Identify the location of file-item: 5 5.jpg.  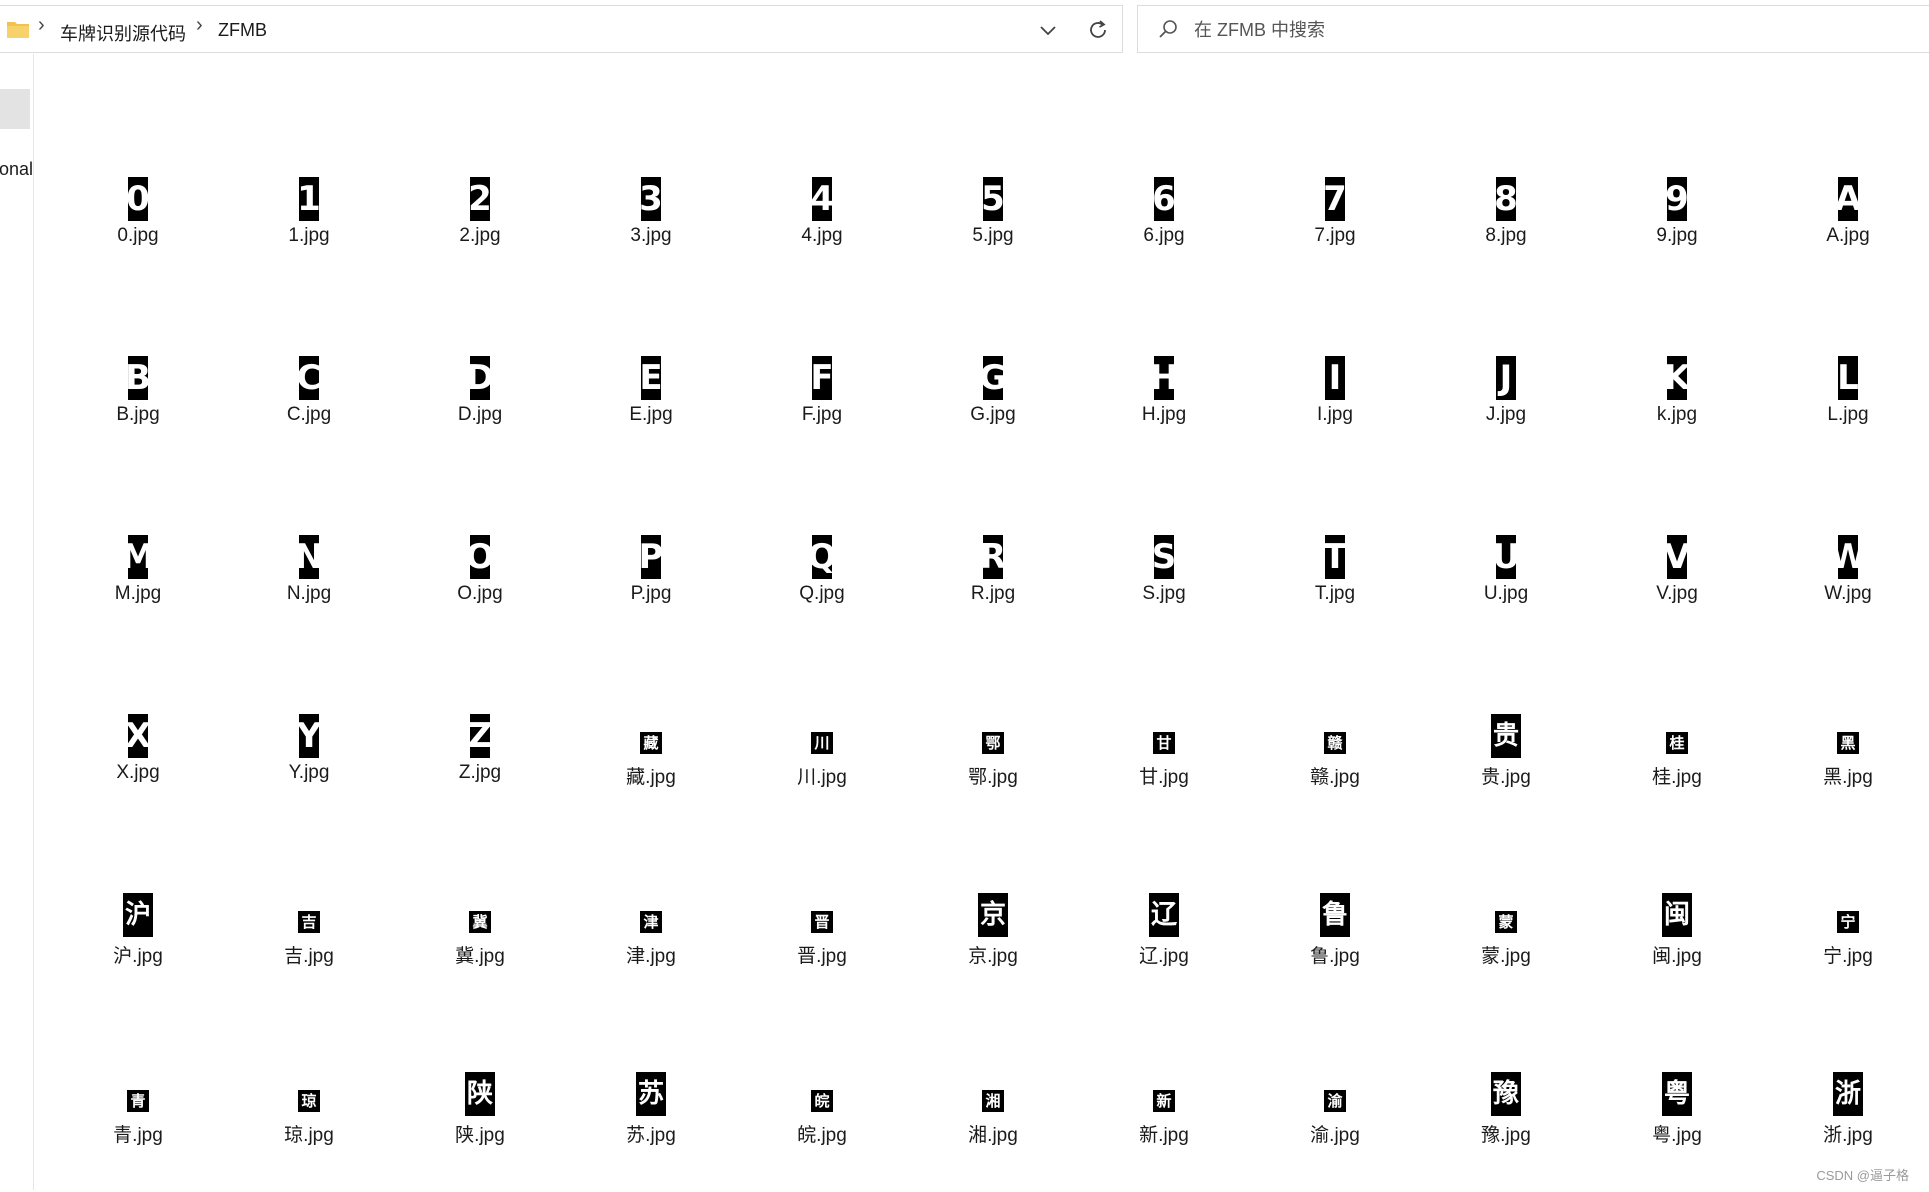
(993, 237).